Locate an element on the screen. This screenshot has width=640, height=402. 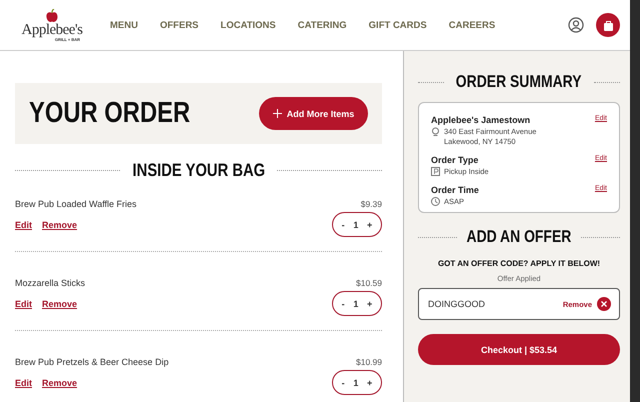
user-icon is located at coordinates (576, 25).